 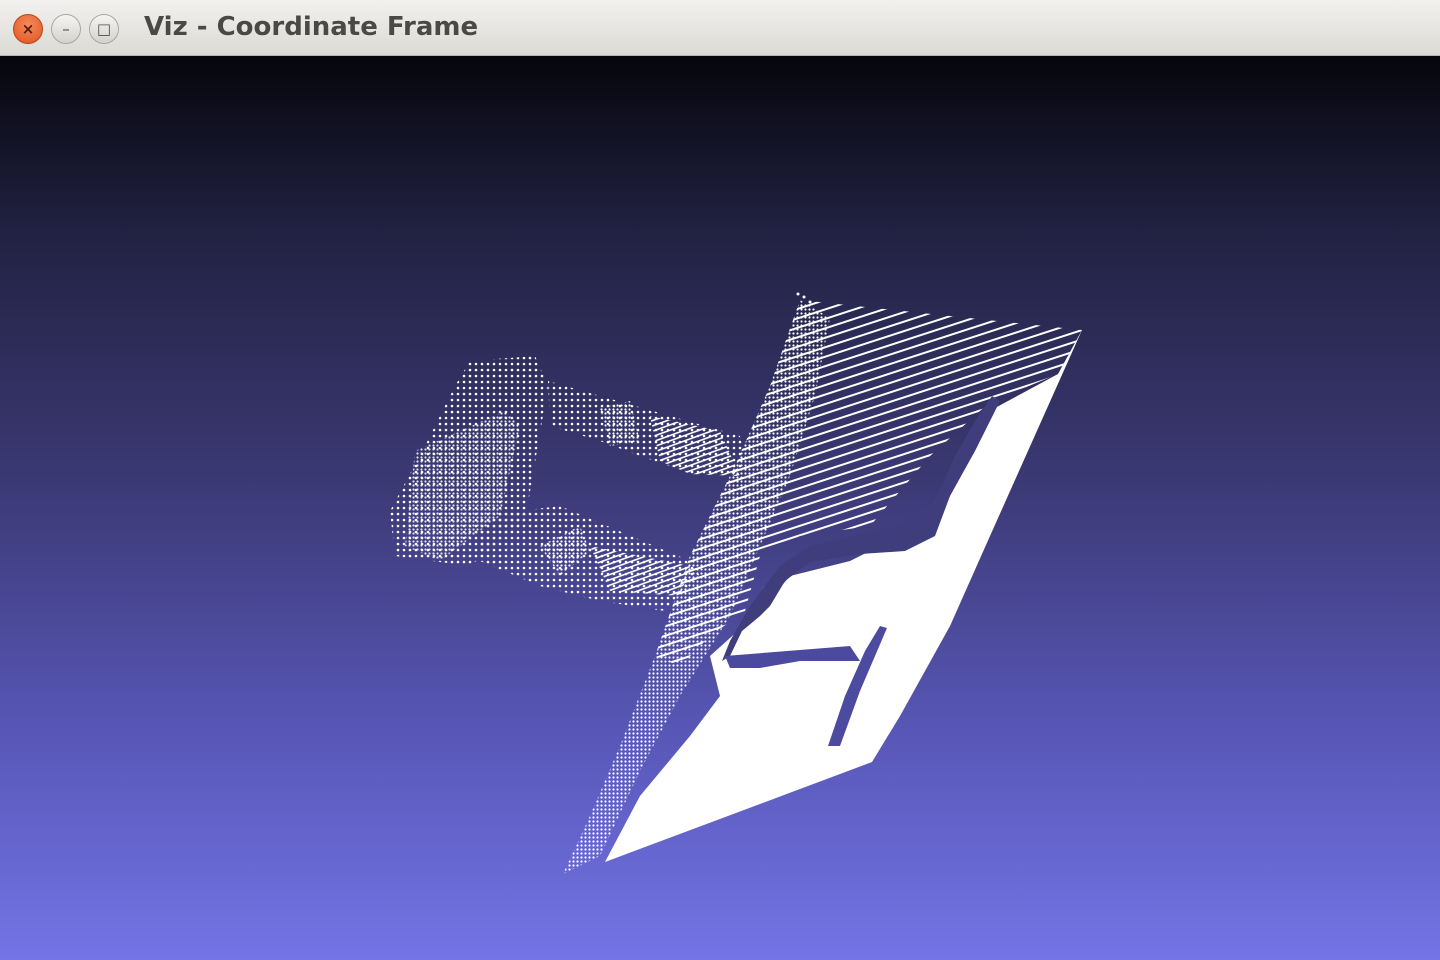 What do you see at coordinates (28, 29) in the screenshot?
I see `close-button: ×` at bounding box center [28, 29].